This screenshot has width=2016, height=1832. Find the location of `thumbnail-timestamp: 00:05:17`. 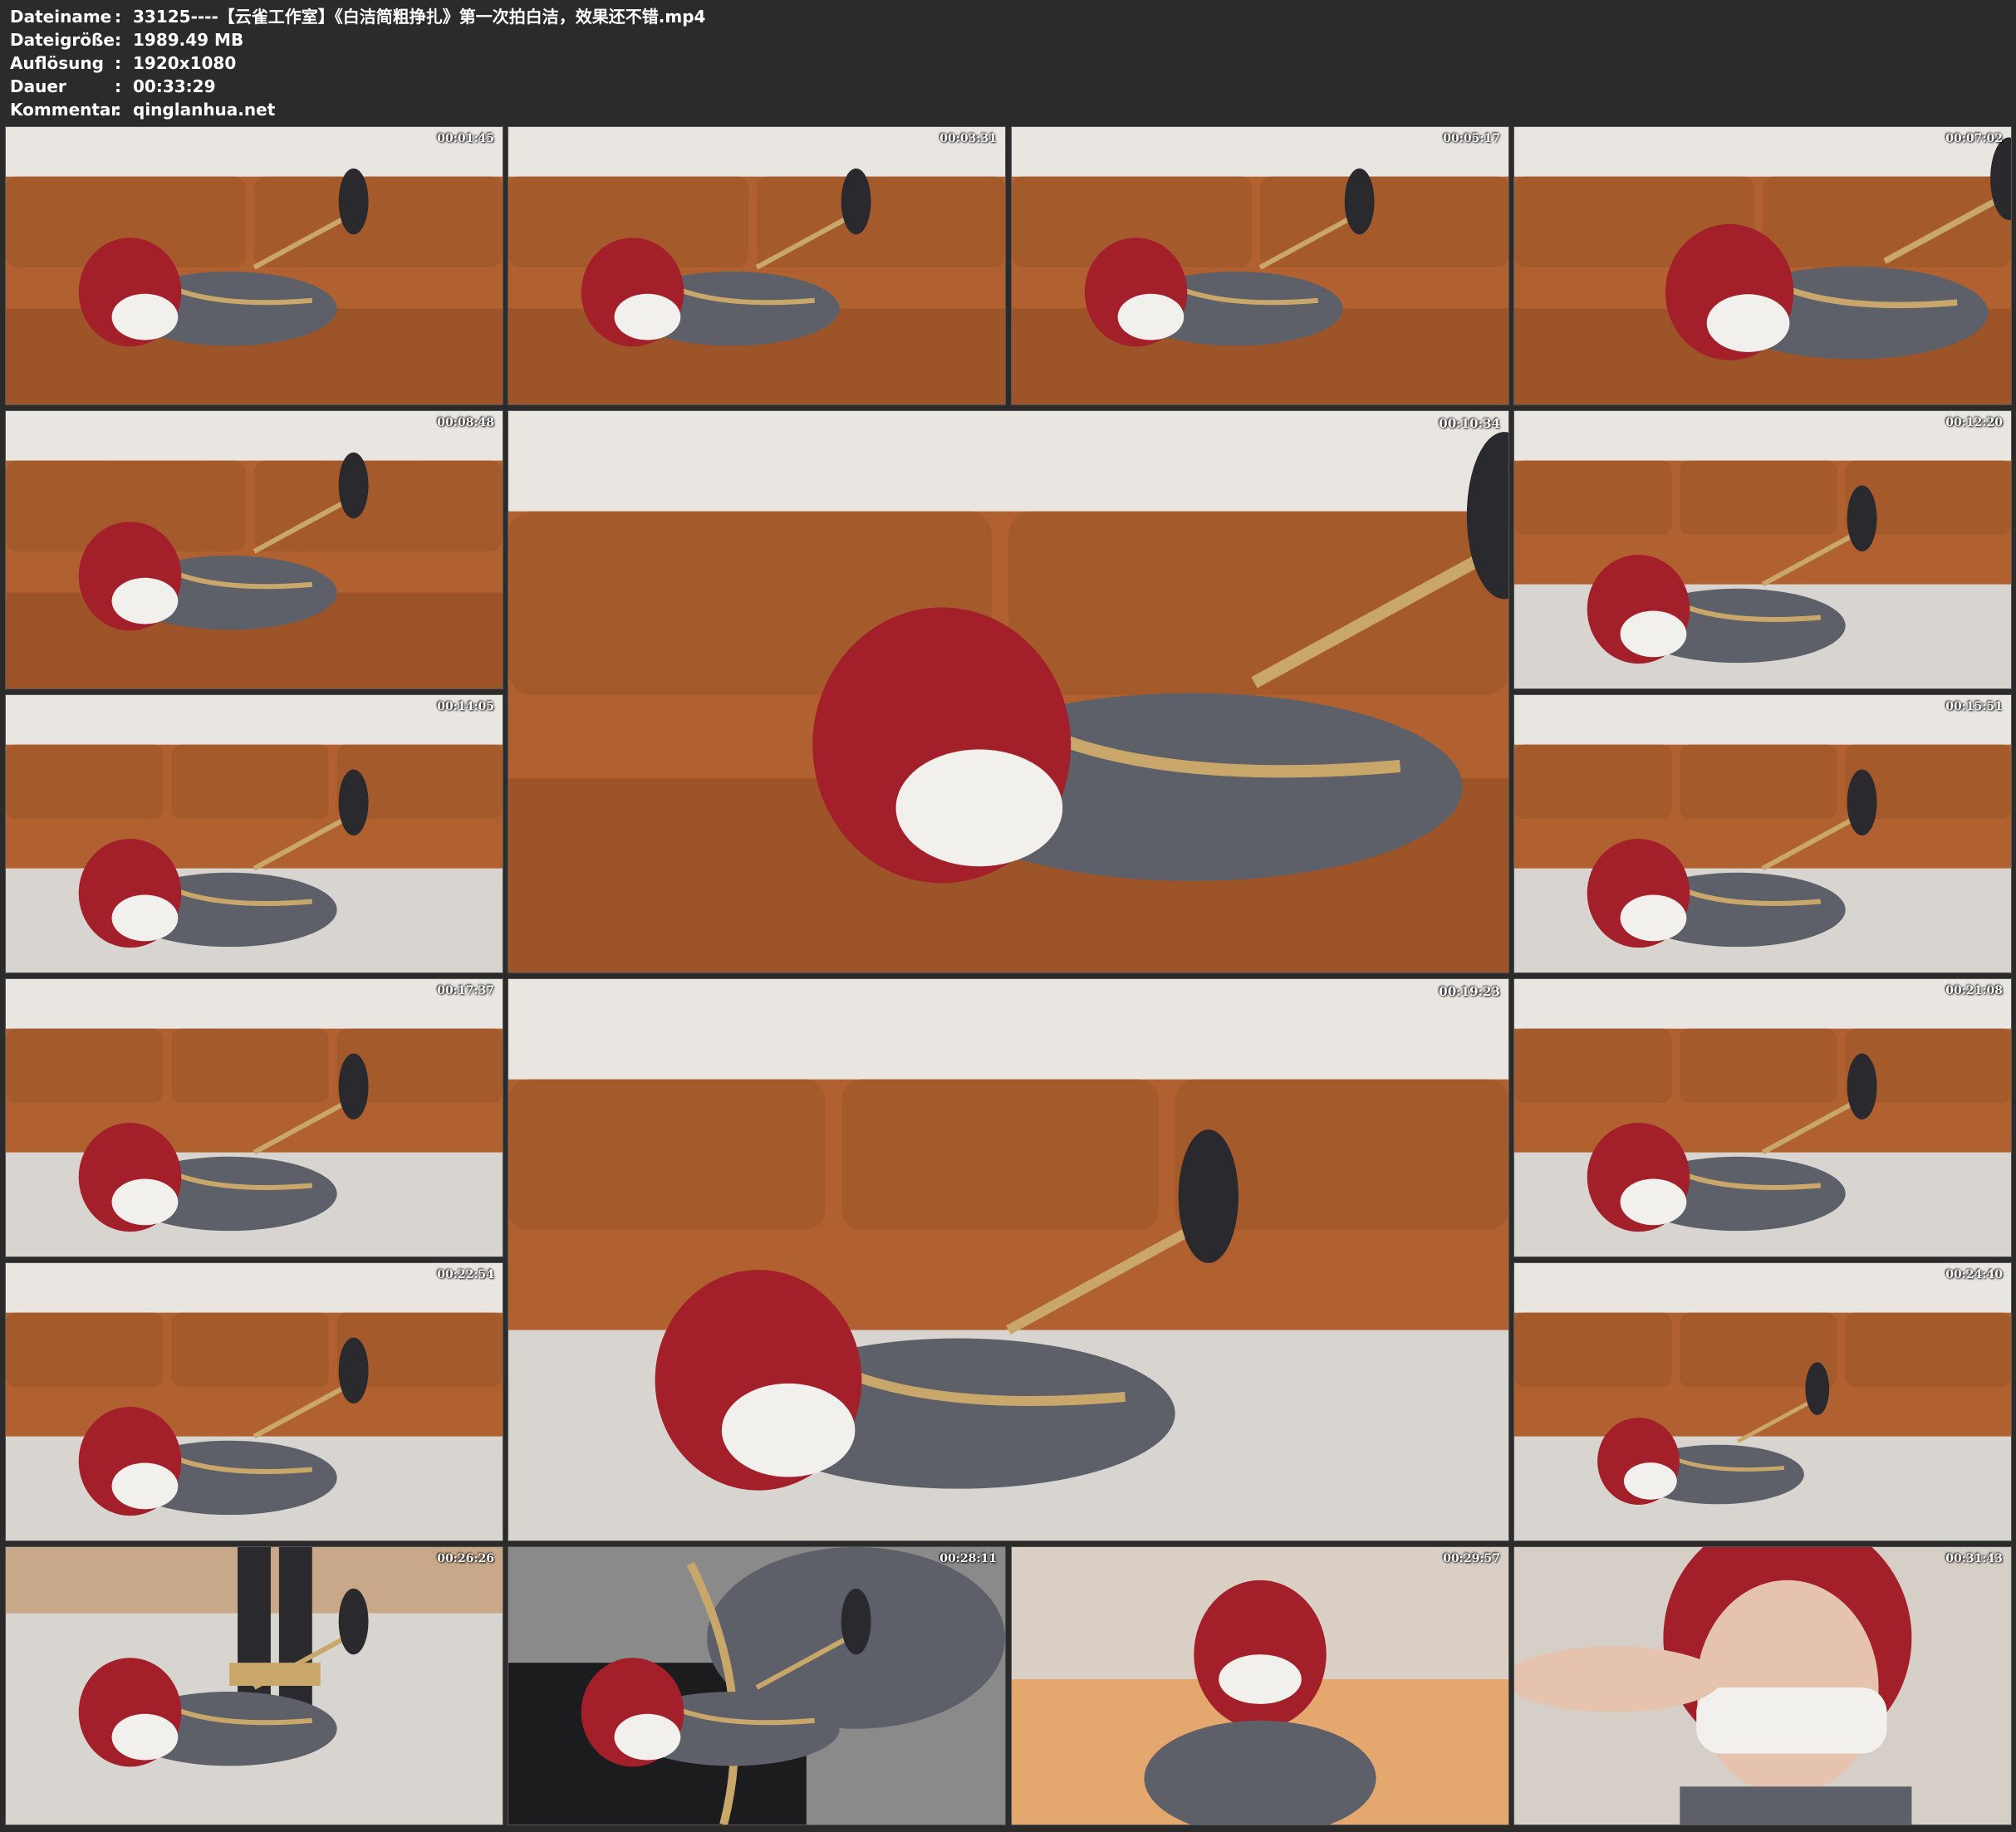

thumbnail-timestamp: 00:05:17 is located at coordinates (1471, 138).